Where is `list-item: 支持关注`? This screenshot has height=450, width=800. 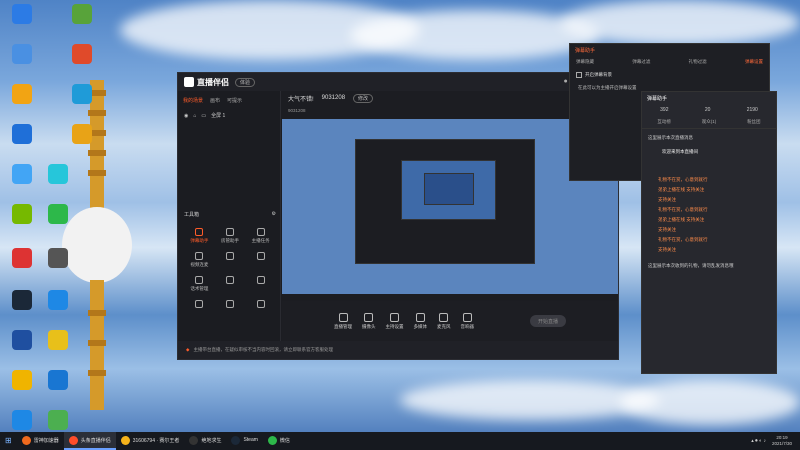 list-item: 支持关注 is located at coordinates (709, 250).